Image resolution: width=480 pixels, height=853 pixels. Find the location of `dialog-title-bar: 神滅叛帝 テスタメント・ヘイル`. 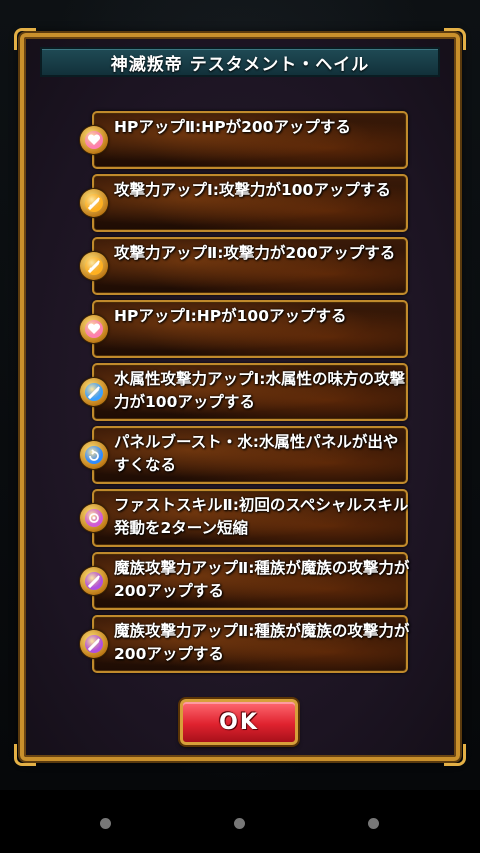

dialog-title-bar: 神滅叛帝 テスタメント・ヘイル is located at coordinates (240, 62).